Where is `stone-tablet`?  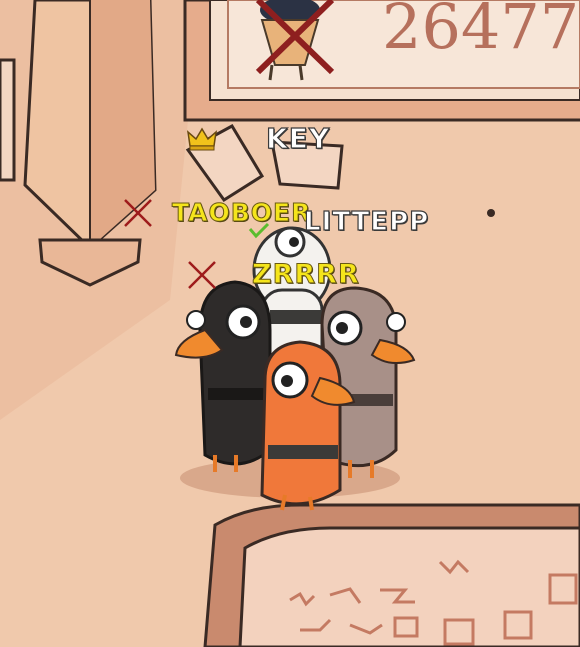 stone-tablet is located at coordinates (391, 575).